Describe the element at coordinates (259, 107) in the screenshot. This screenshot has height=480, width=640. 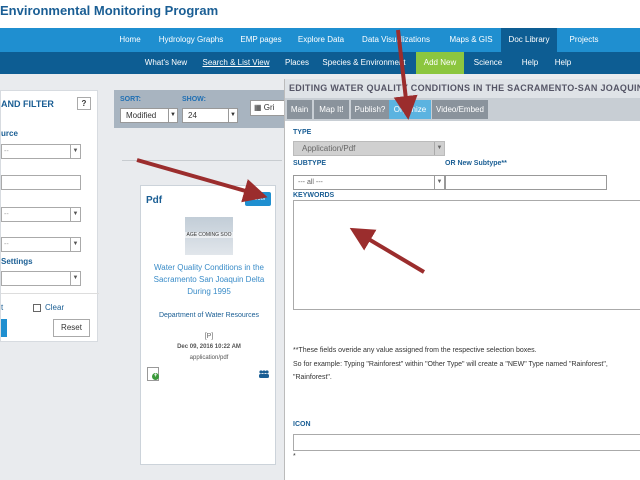
I see `grid-icon: ▦` at that location.